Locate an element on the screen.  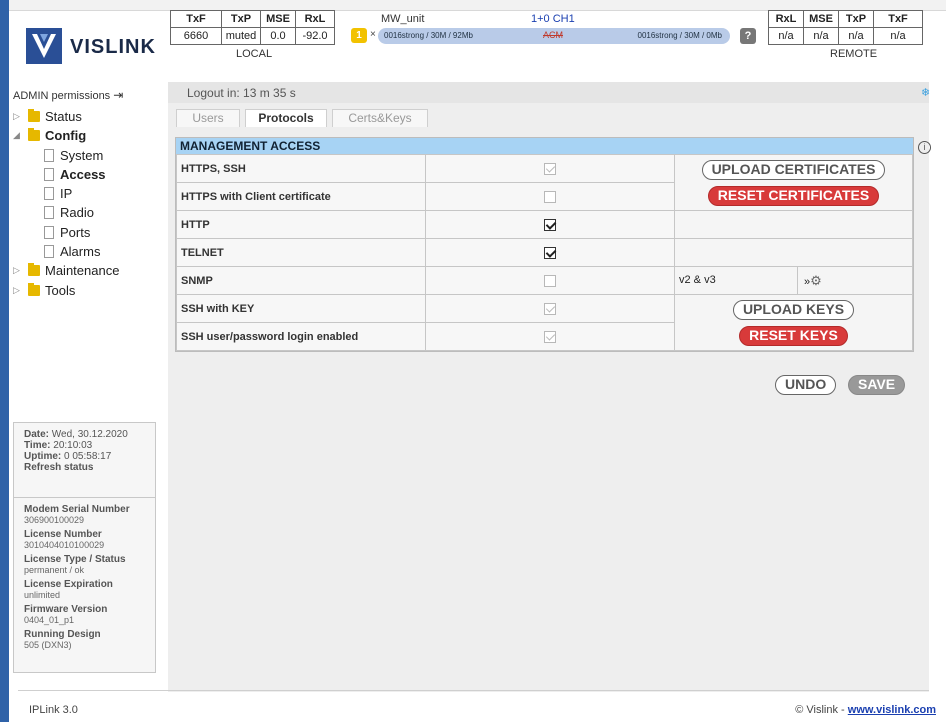
vislink-logo-icon is located at coordinates (44, 46).